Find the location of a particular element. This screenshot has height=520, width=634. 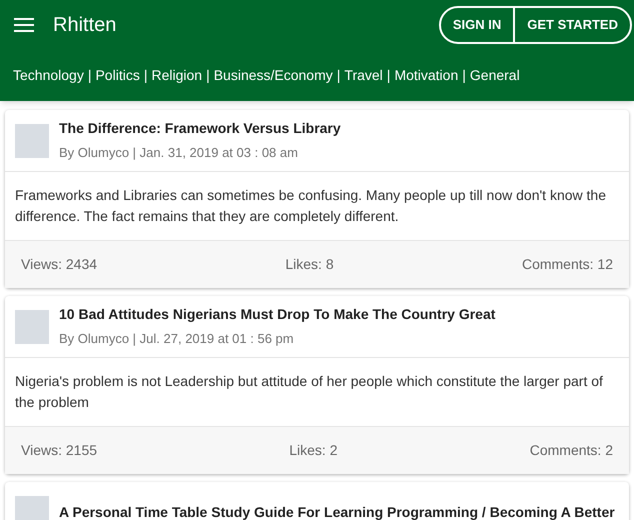

category-link: General is located at coordinates (495, 75).